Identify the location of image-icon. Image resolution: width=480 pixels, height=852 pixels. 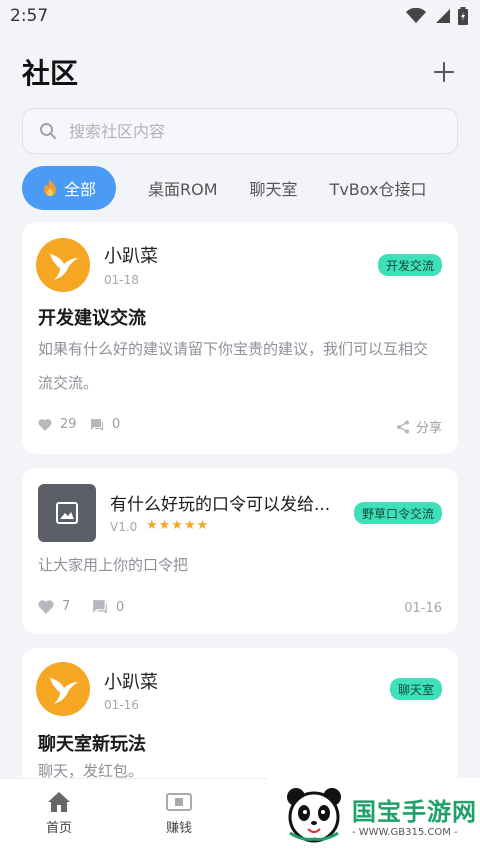
(67, 513).